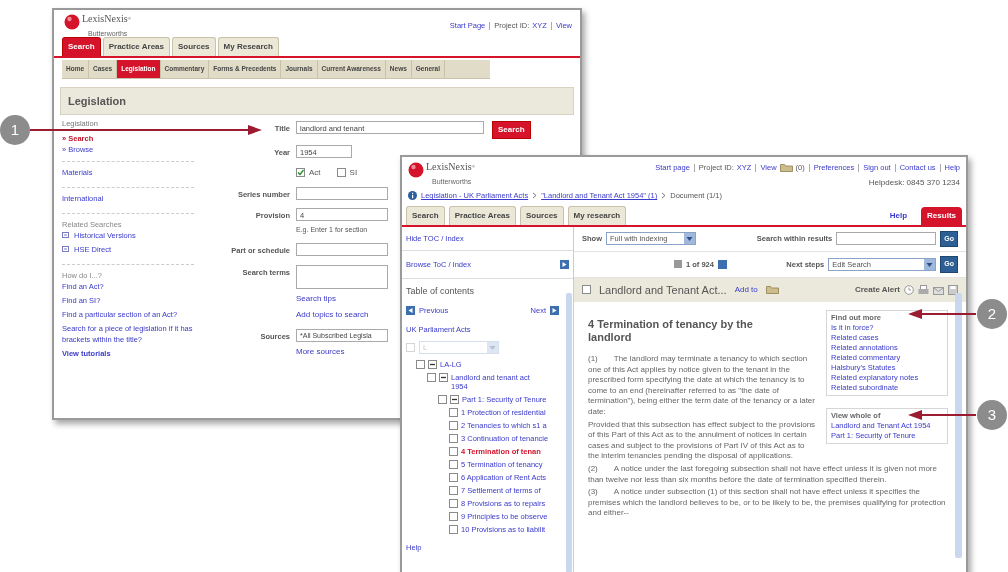 Image resolution: width=1008 pixels, height=572 pixels. Describe the element at coordinates (992, 415) in the screenshot. I see `step-marker: 3` at that location.